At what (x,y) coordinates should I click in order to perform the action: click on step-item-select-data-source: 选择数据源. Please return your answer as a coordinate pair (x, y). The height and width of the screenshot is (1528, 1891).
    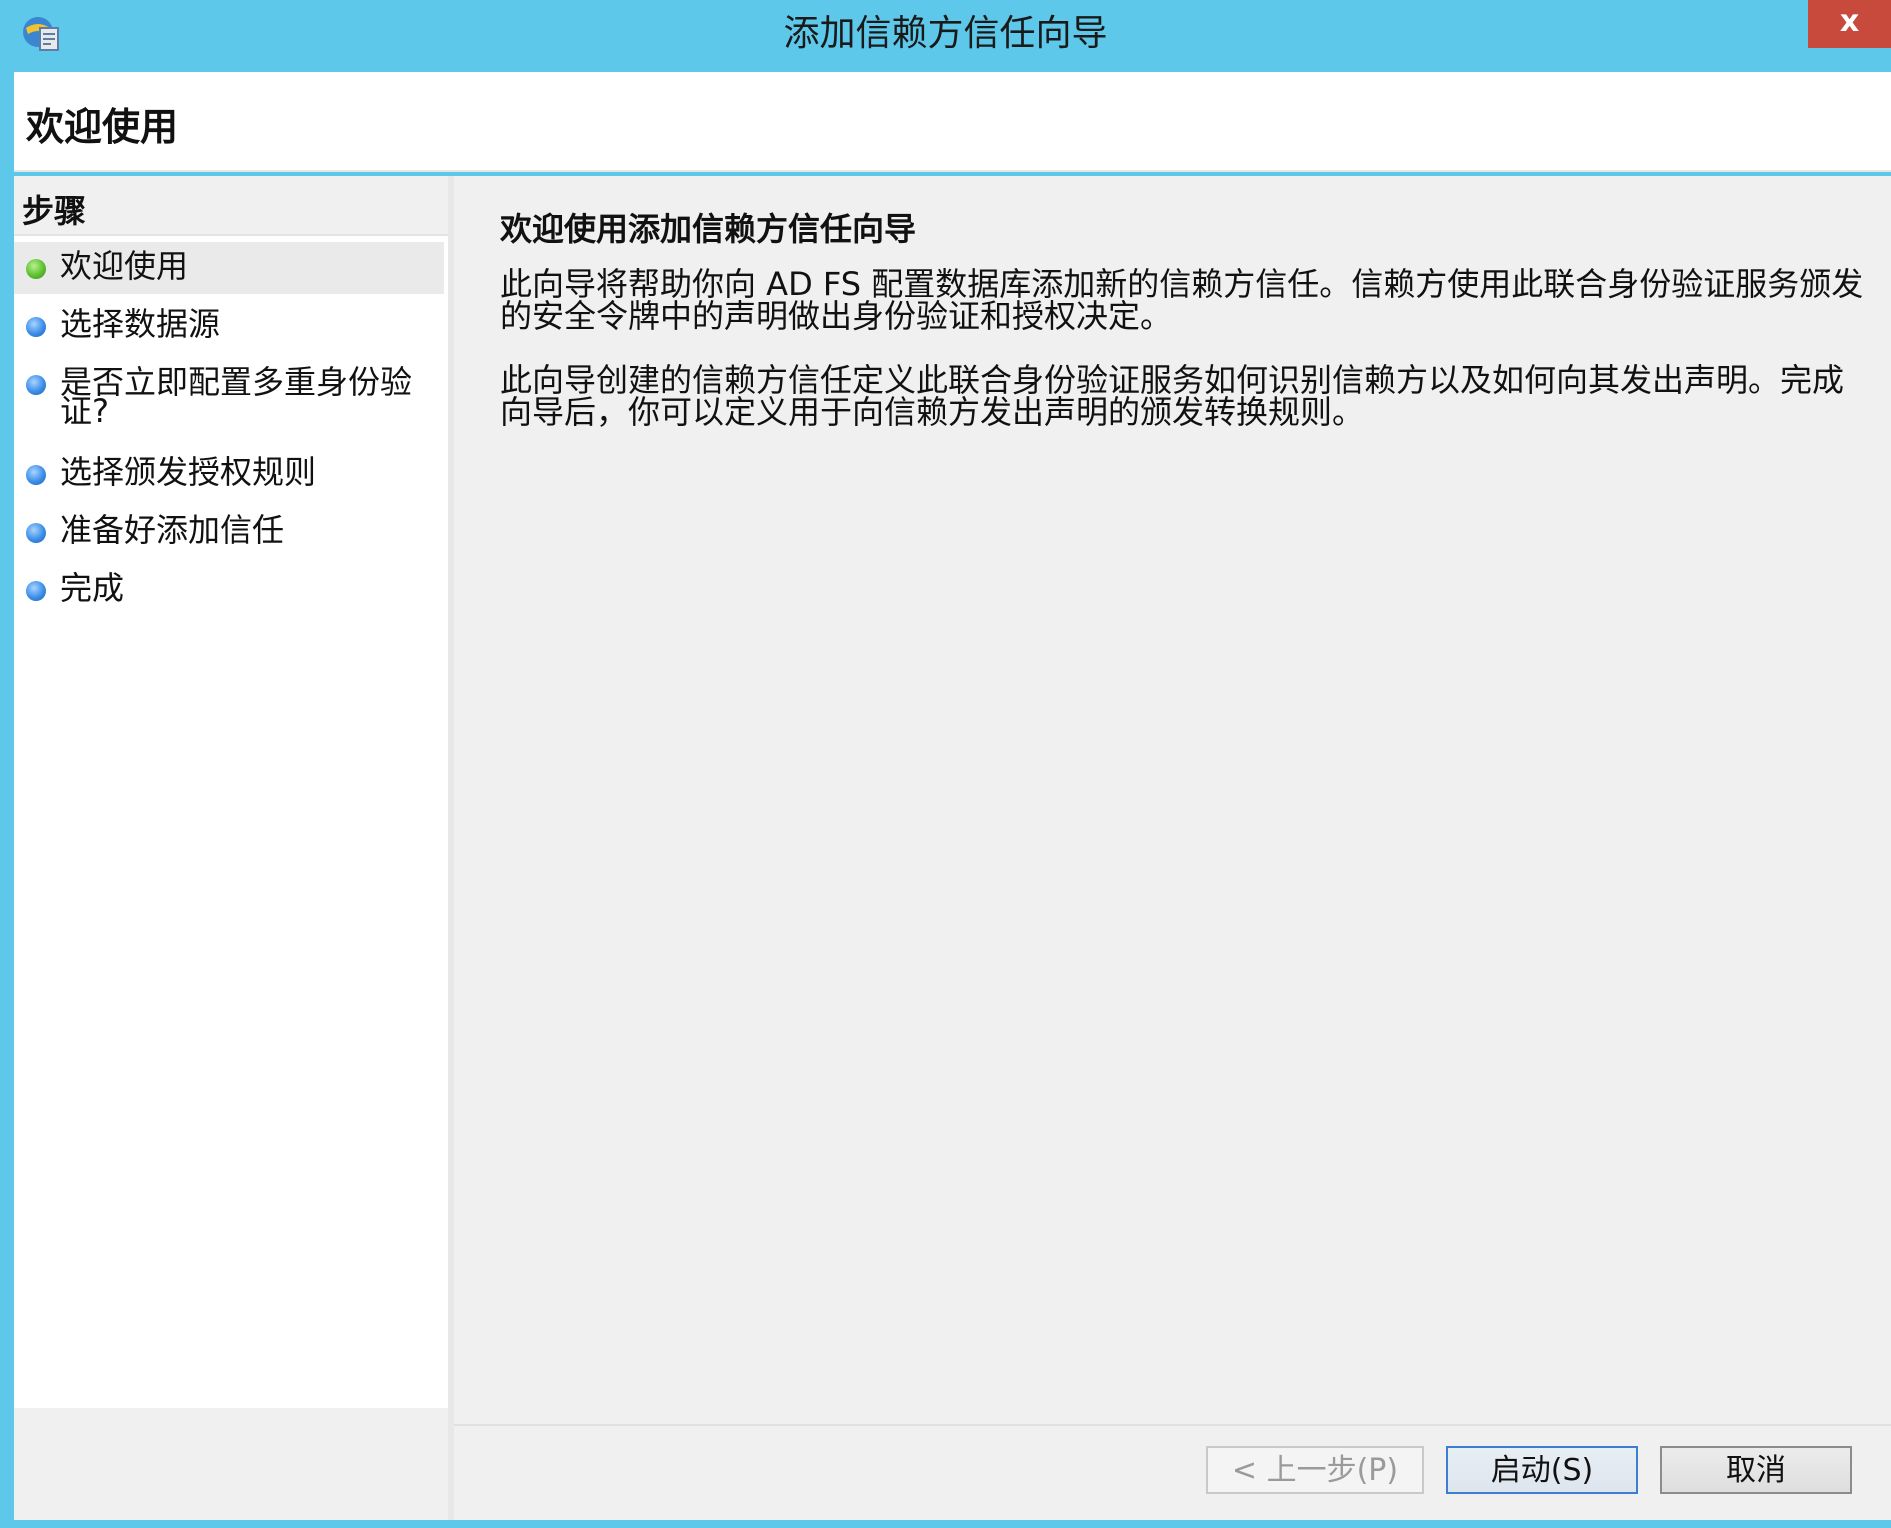
    Looking at the image, I should click on (229, 326).